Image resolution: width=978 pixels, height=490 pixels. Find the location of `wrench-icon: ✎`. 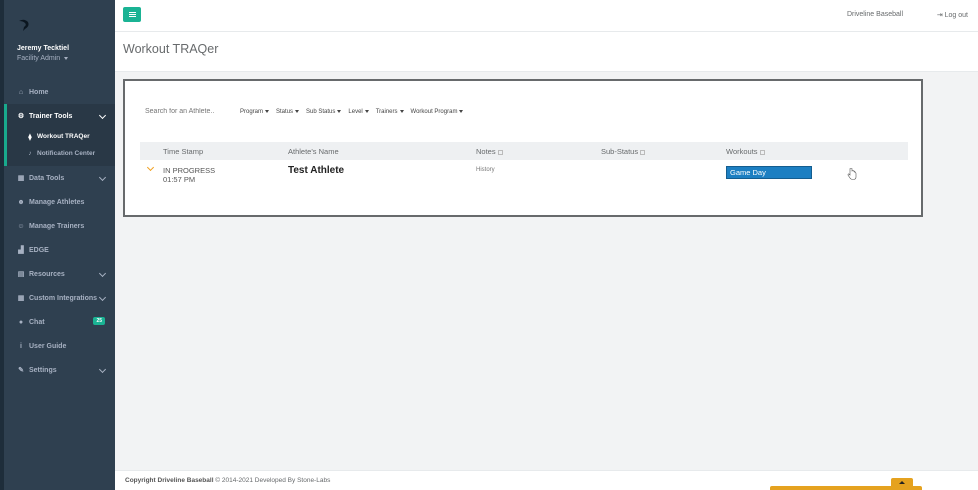

wrench-icon: ✎ is located at coordinates (21, 370).